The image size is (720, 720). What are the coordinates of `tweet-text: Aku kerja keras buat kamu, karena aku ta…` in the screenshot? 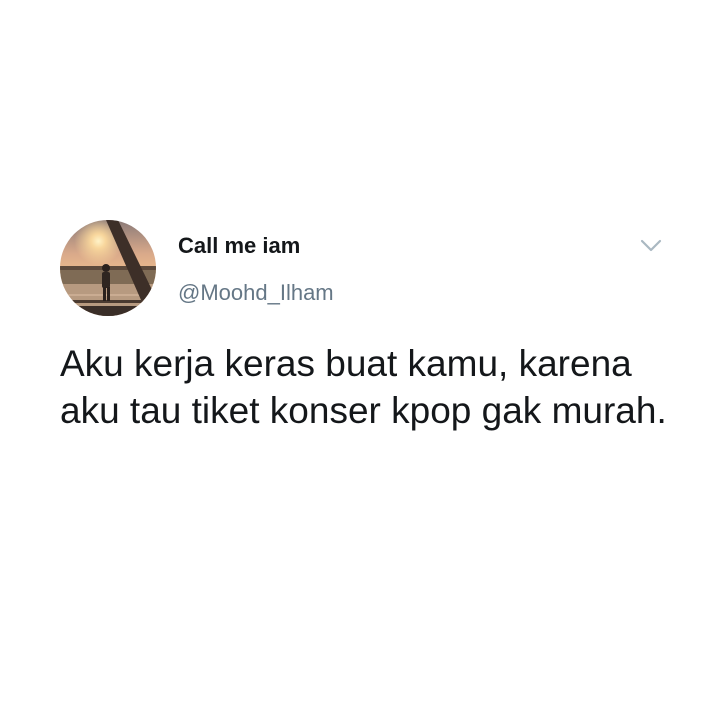 It's located at (363, 387).